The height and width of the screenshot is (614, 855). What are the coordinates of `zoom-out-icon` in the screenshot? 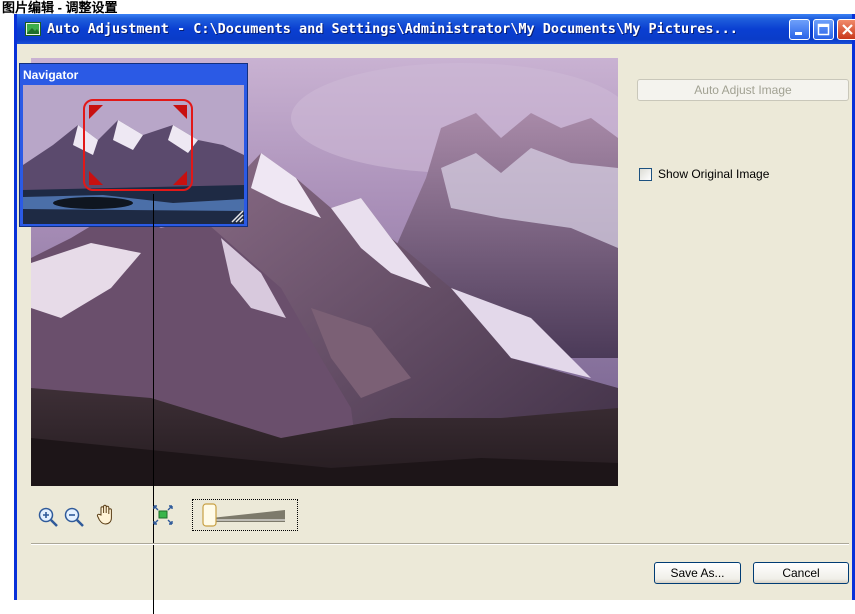 It's located at (74, 517).